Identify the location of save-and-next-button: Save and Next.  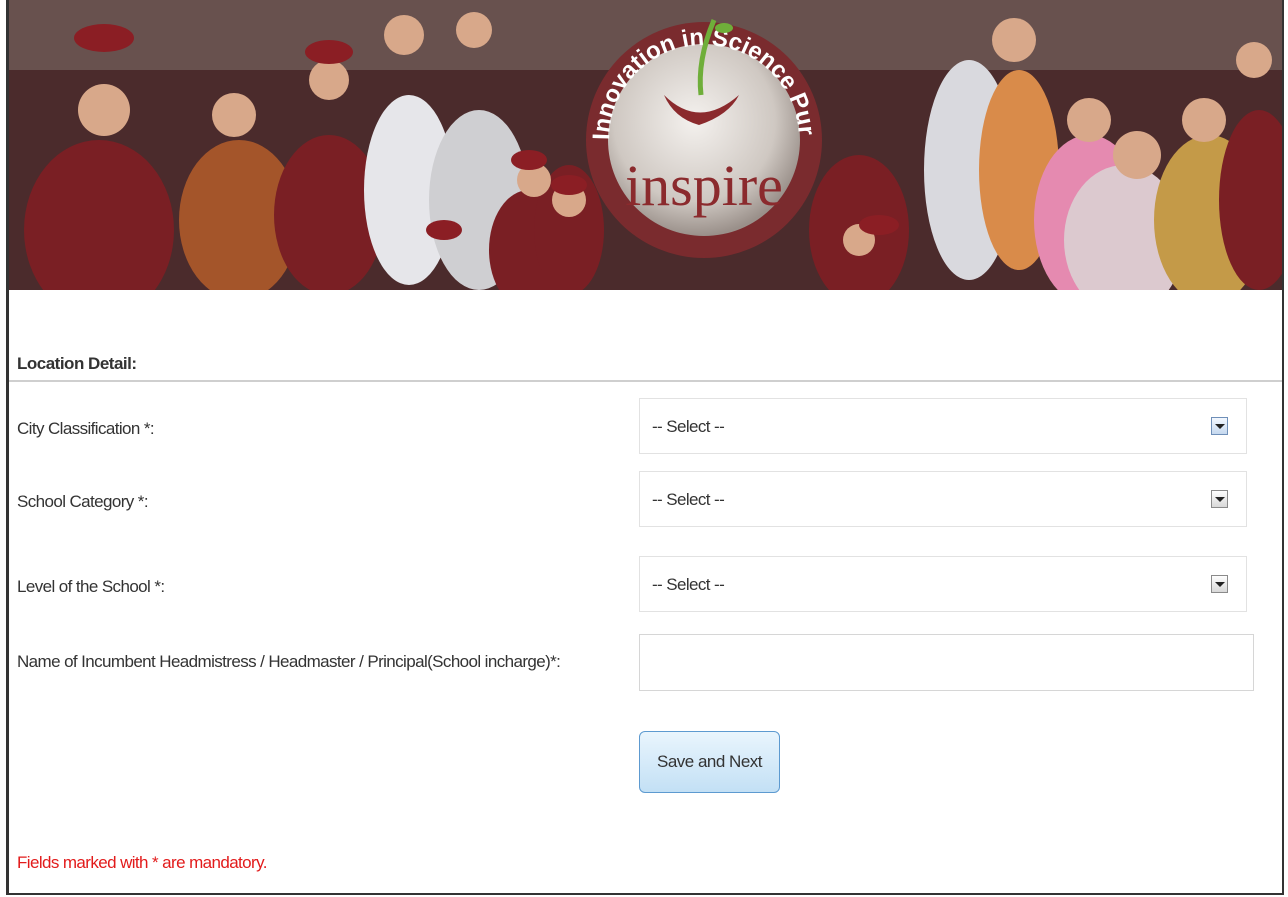
(709, 762).